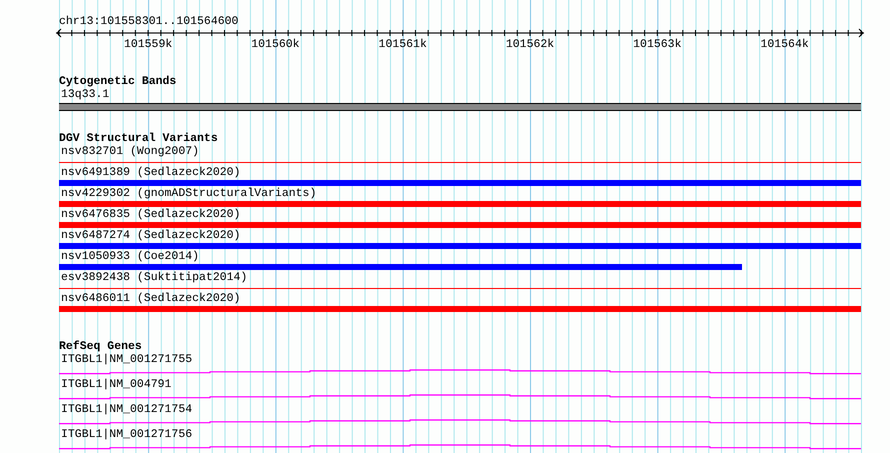  Describe the element at coordinates (150, 235) in the screenshot. I see `variant-label: nsv6487274 (Sedlazeck2020)` at that location.